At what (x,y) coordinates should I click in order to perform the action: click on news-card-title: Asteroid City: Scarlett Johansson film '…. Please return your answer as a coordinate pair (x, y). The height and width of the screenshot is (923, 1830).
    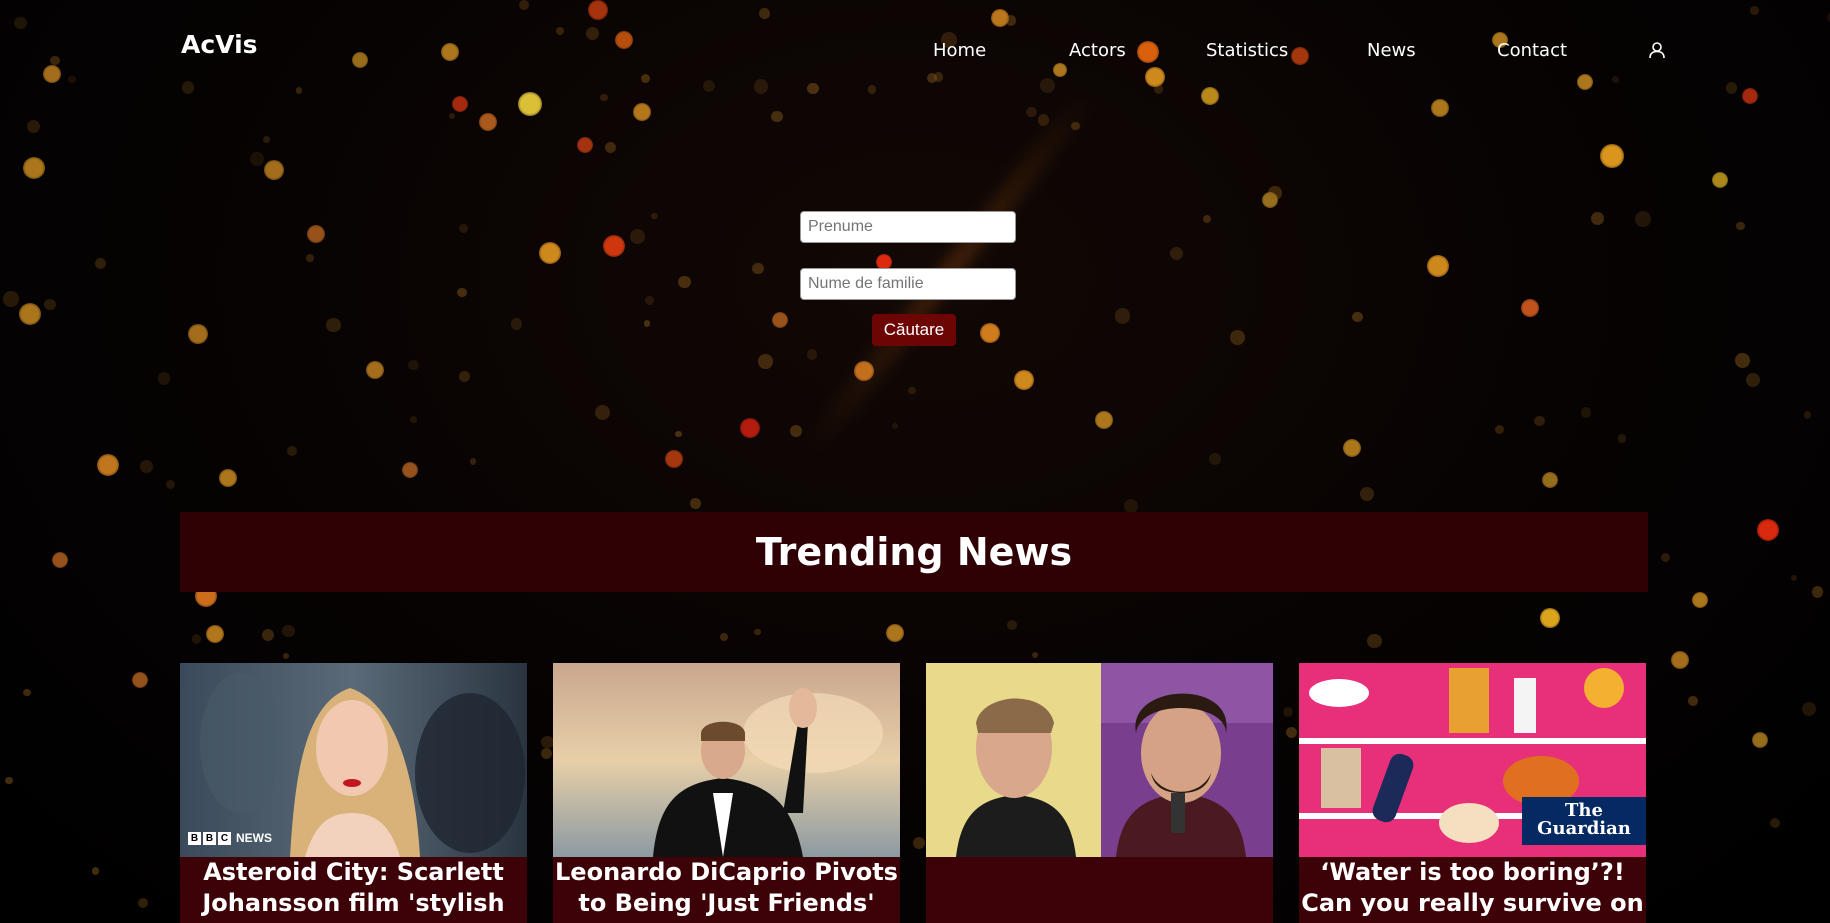
    Looking at the image, I should click on (353, 888).